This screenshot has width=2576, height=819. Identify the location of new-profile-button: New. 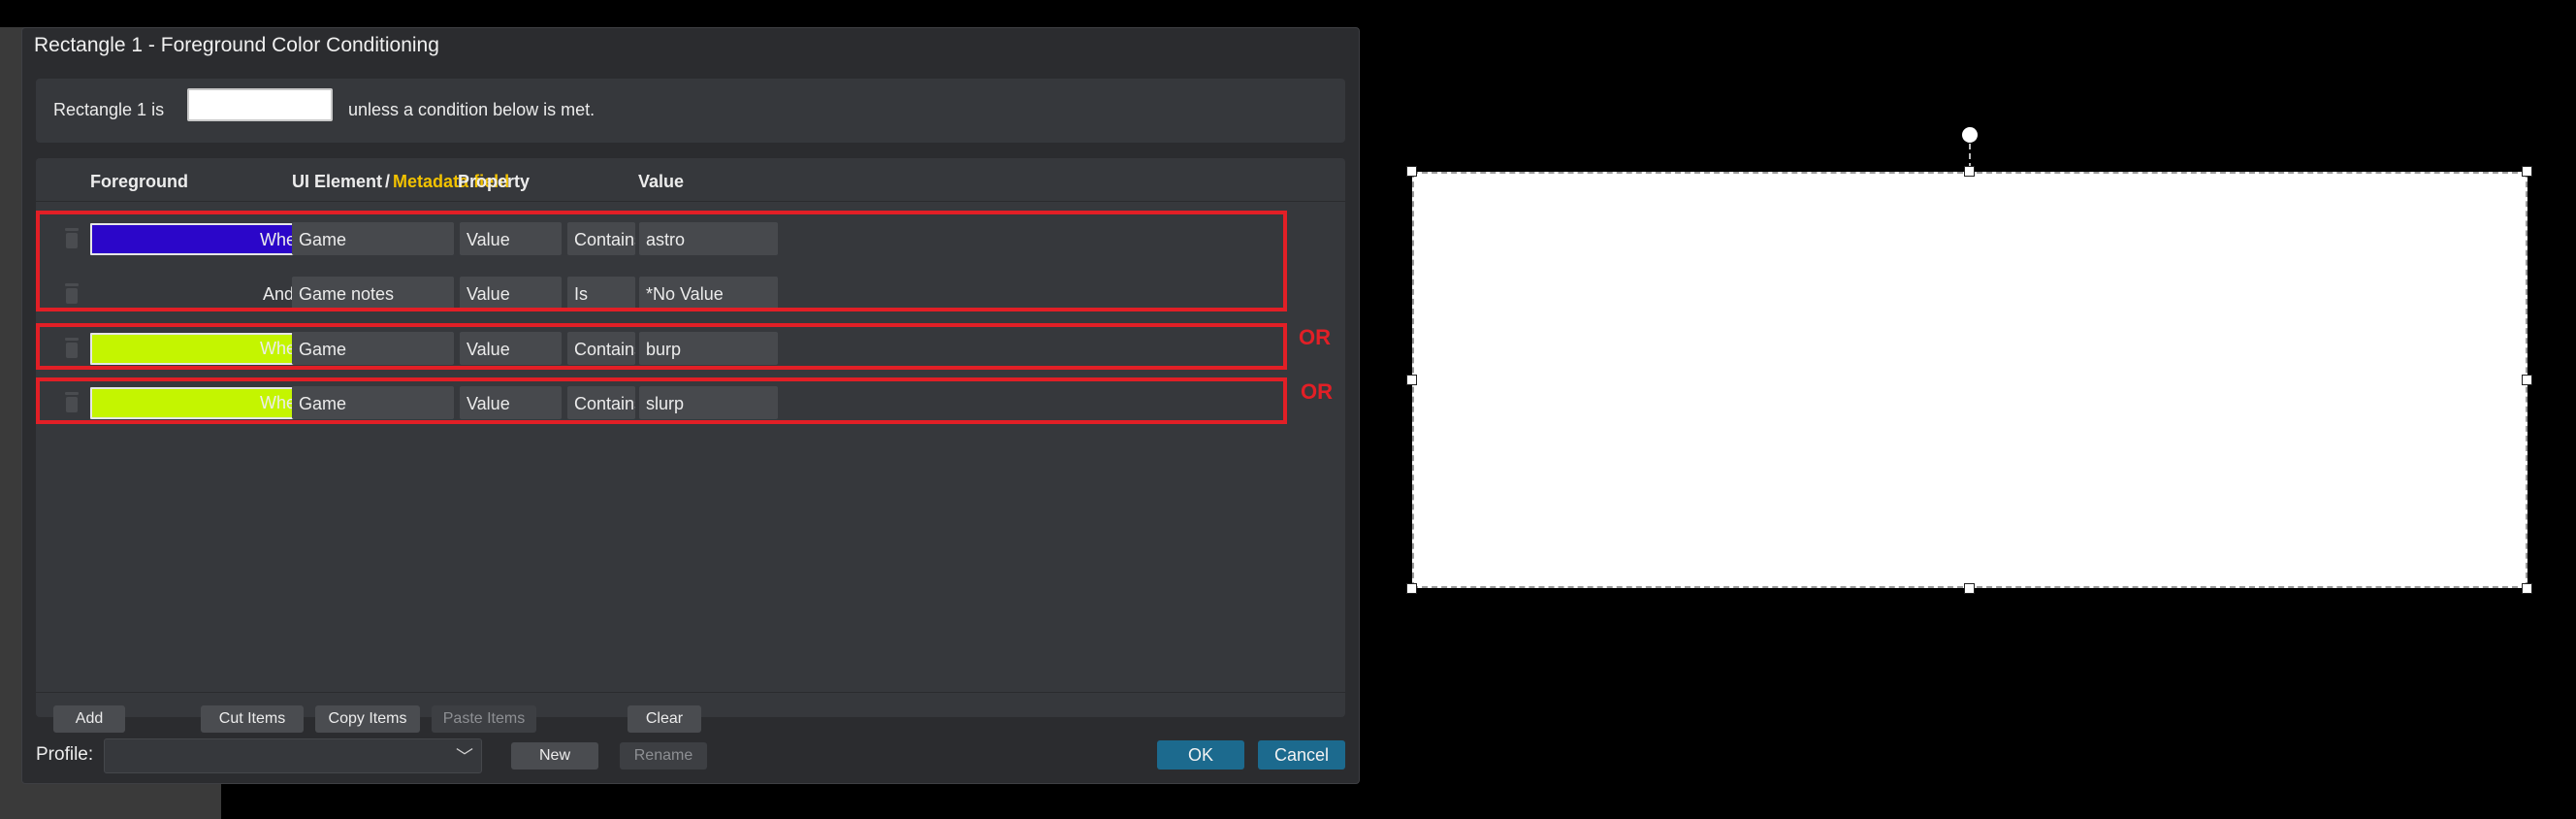
(554, 756).